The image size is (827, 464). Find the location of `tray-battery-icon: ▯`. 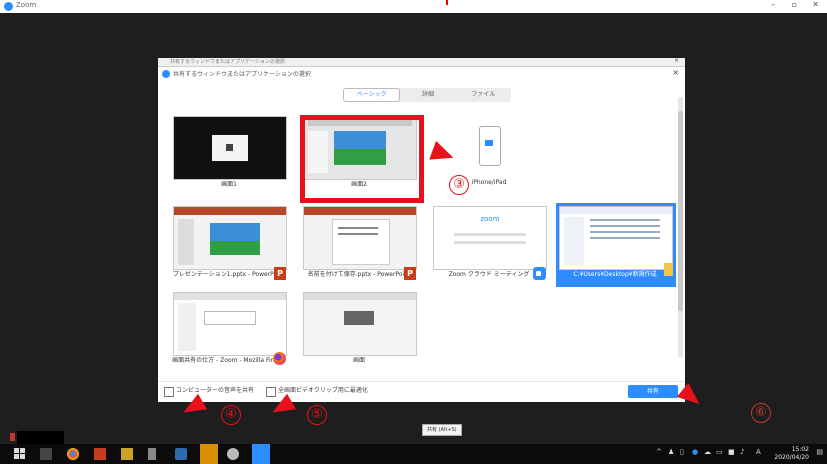

tray-battery-icon: ▯ is located at coordinates (682, 452).